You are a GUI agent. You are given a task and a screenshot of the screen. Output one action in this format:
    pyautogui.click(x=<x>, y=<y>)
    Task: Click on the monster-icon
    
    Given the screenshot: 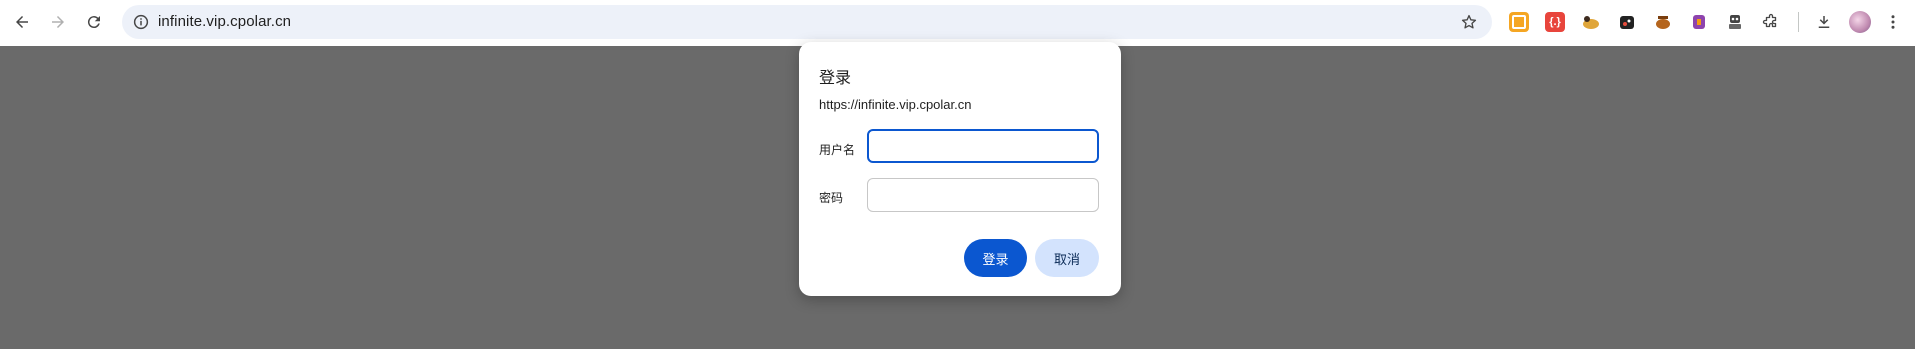 What is the action you would take?
    pyautogui.click(x=1627, y=22)
    